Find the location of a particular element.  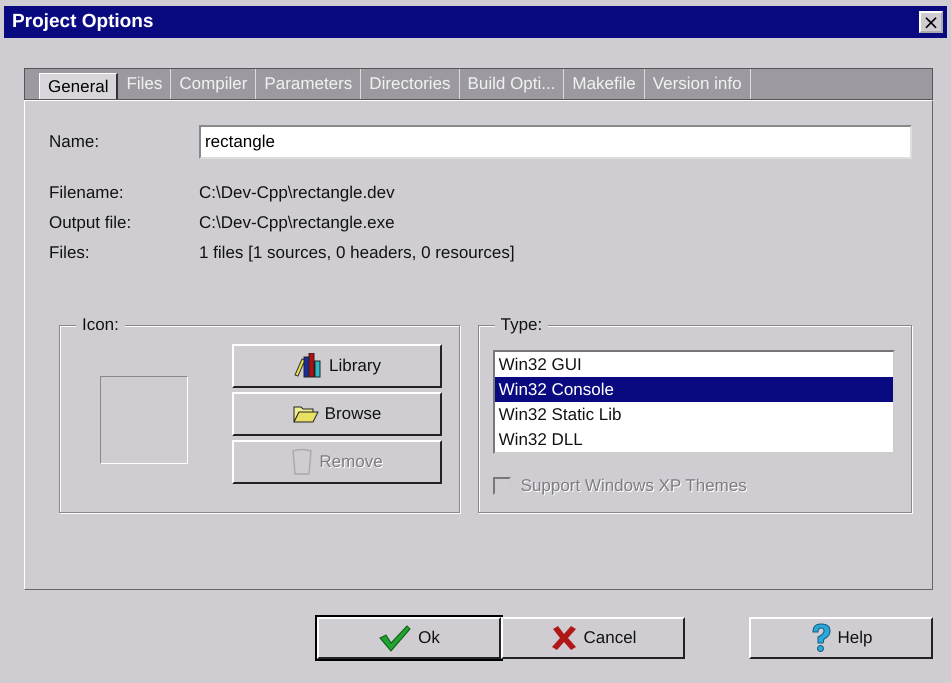

list-item: Win32 Console is located at coordinates (693, 389).